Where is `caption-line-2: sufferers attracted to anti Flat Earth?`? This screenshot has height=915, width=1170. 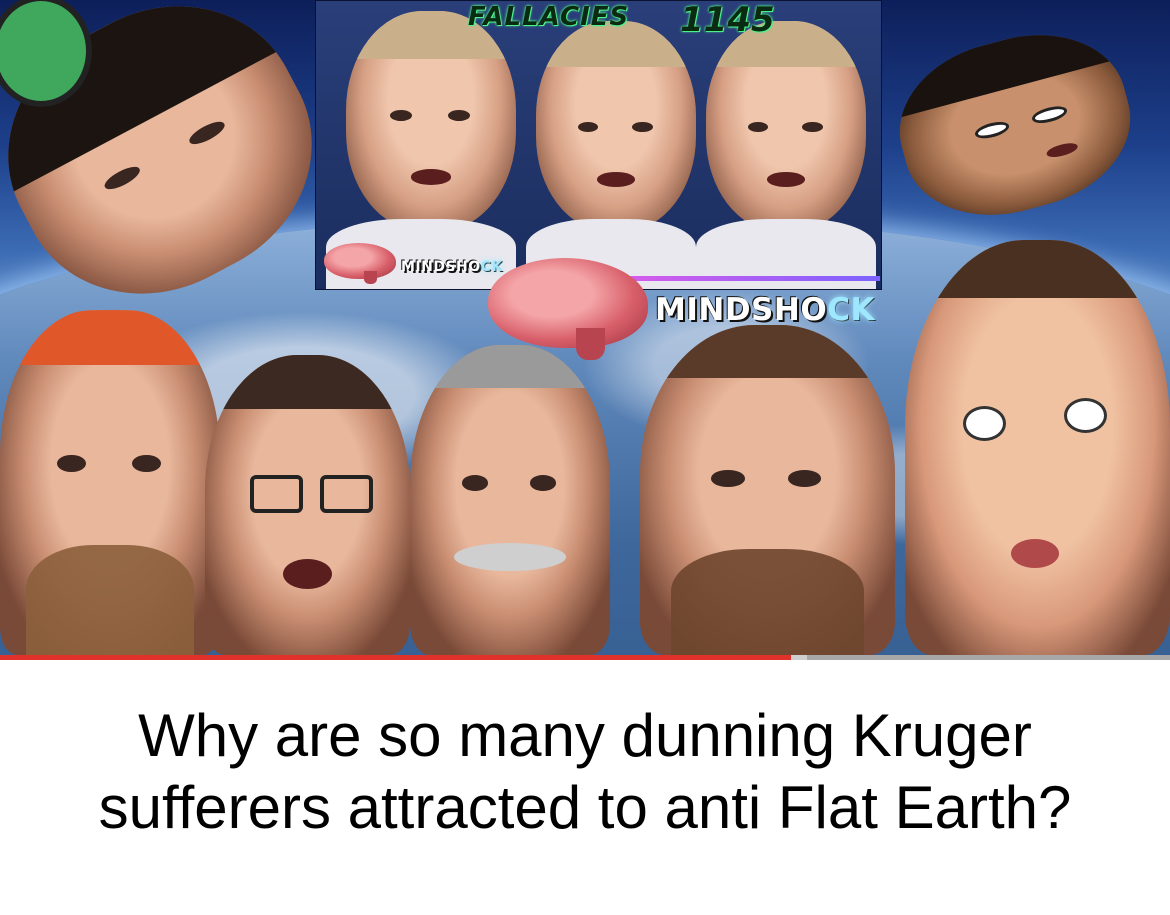
caption-line-2: sufferers attracted to anti Flat Earth? is located at coordinates (585, 807).